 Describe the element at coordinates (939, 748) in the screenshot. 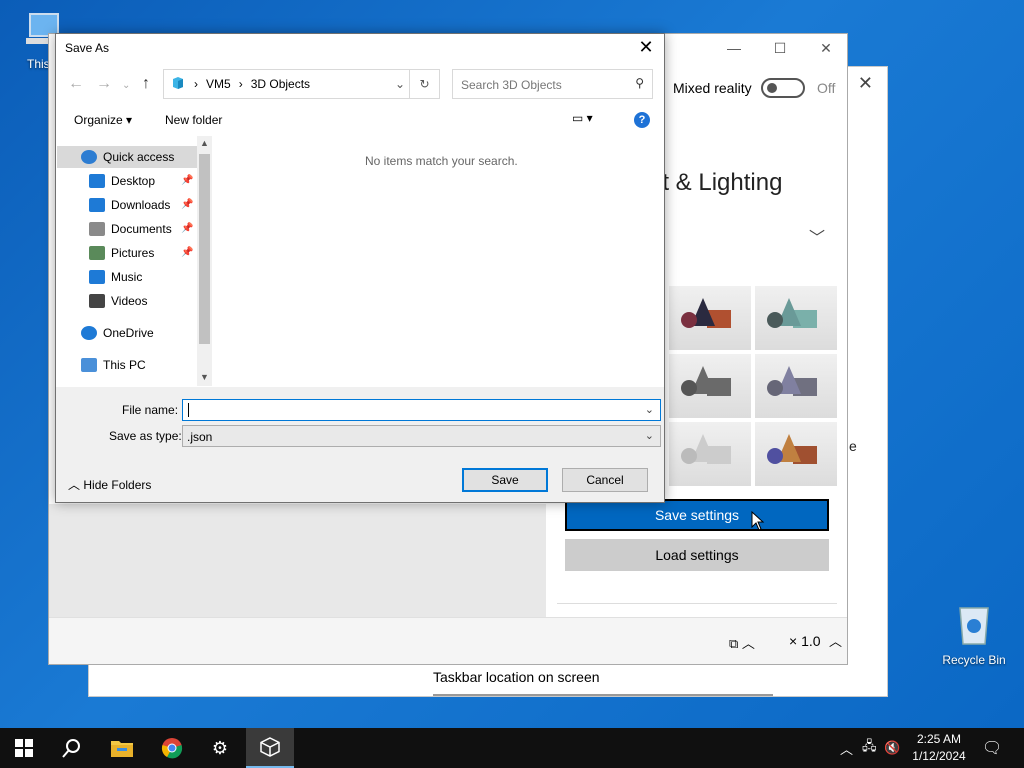

I see `clock: 2:25 AM 1/12/2024` at that location.